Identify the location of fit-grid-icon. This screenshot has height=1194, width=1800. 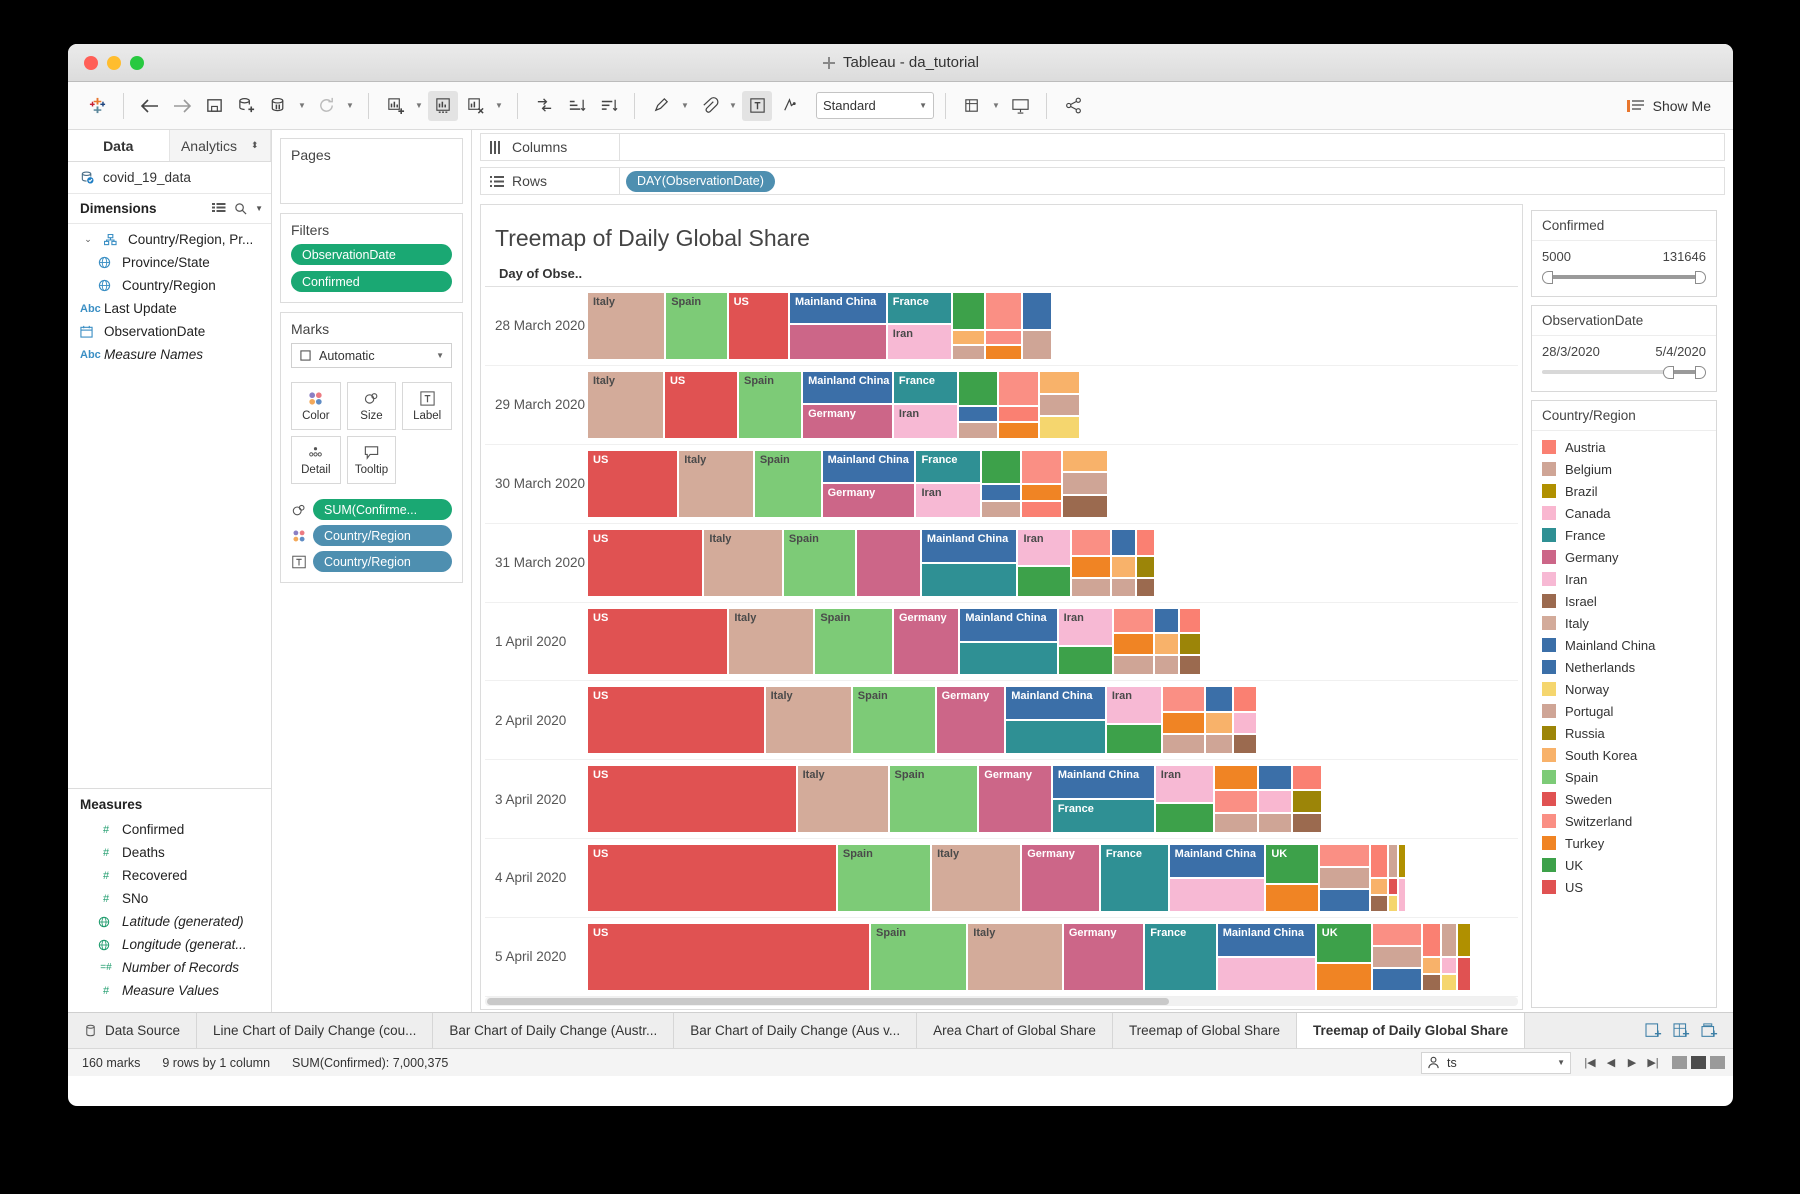
(972, 106).